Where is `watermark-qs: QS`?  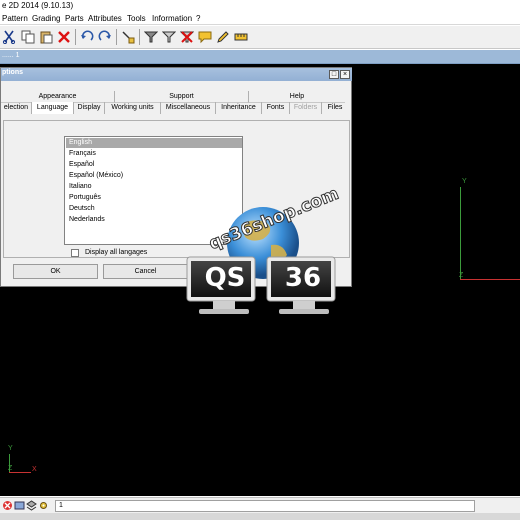
watermark-qs: QS is located at coordinates (225, 278).